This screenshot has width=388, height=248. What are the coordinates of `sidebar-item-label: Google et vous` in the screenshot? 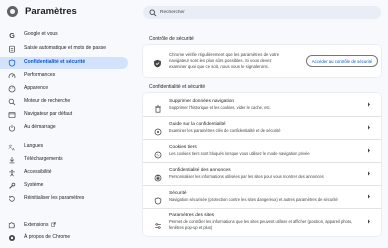 It's located at (41, 34).